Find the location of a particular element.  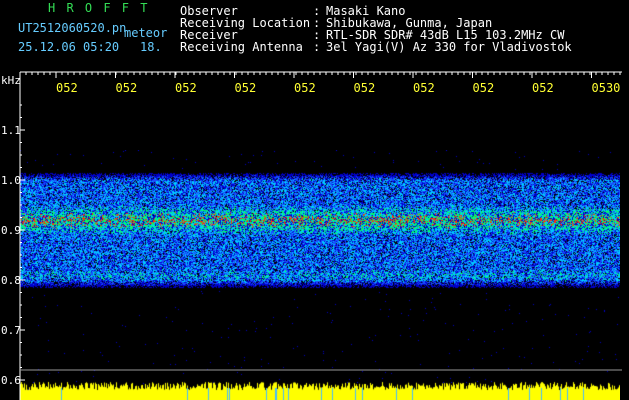

time-tick-label: 0530 is located at coordinates (606, 88).